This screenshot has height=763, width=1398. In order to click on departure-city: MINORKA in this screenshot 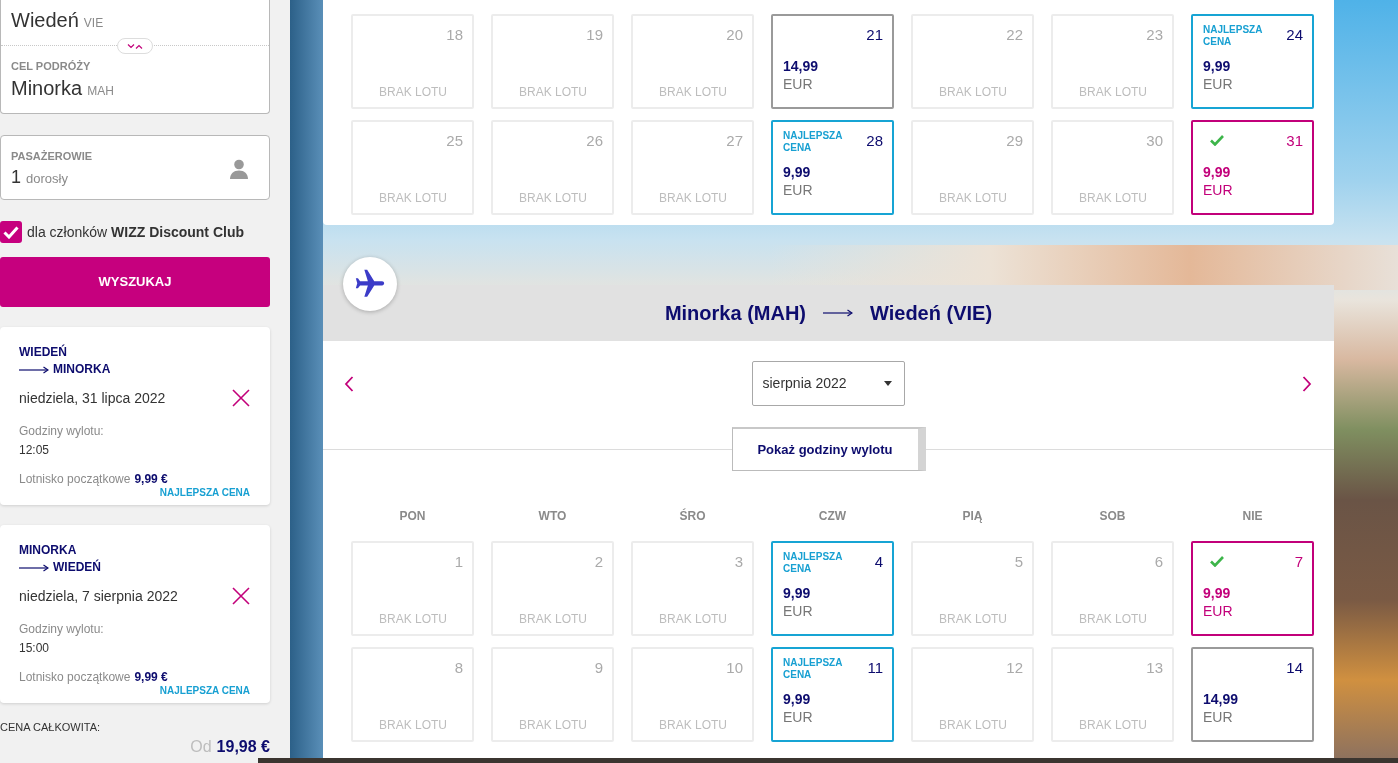, I will do `click(48, 550)`.